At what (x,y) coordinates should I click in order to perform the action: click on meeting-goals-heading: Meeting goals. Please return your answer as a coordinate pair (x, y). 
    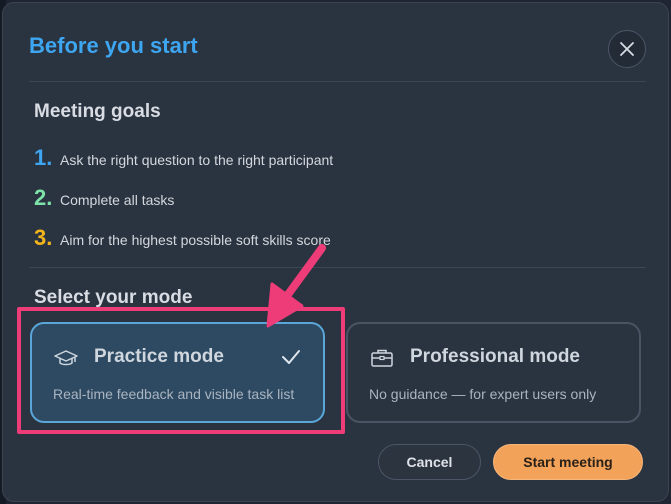
    Looking at the image, I should click on (97, 111).